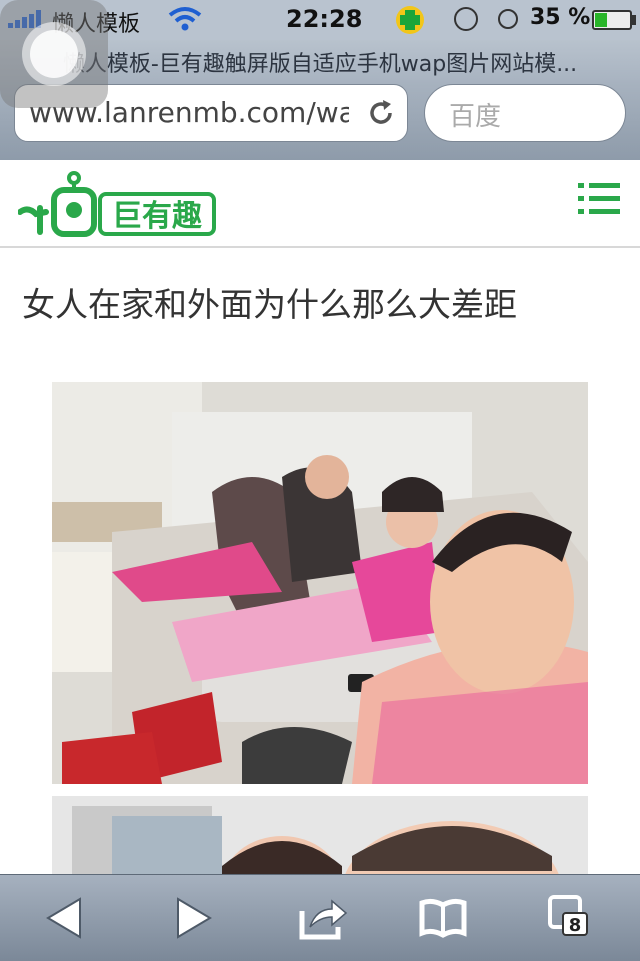 This screenshot has height=961, width=640. What do you see at coordinates (443, 918) in the screenshot?
I see `bookmarks-icon` at bounding box center [443, 918].